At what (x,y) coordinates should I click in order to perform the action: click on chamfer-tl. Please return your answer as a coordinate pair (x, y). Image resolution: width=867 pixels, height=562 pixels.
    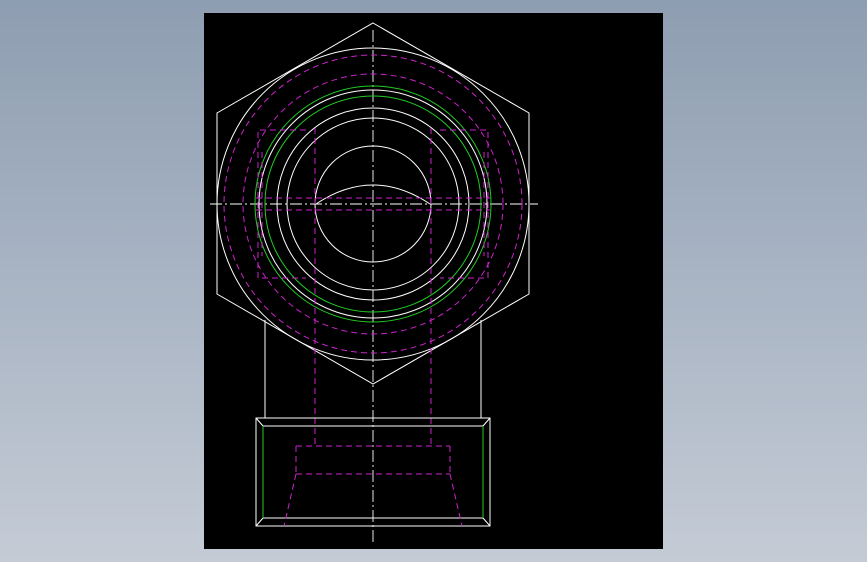
    Looking at the image, I should click on (259, 422).